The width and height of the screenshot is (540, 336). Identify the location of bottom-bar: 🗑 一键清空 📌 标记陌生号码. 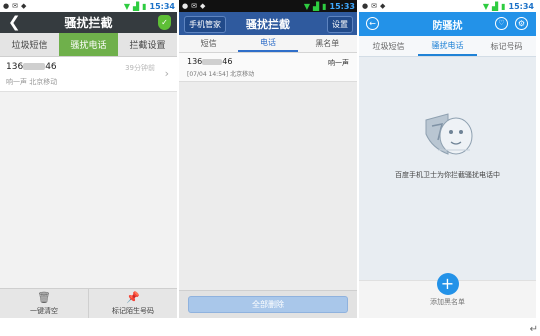
(88, 303).